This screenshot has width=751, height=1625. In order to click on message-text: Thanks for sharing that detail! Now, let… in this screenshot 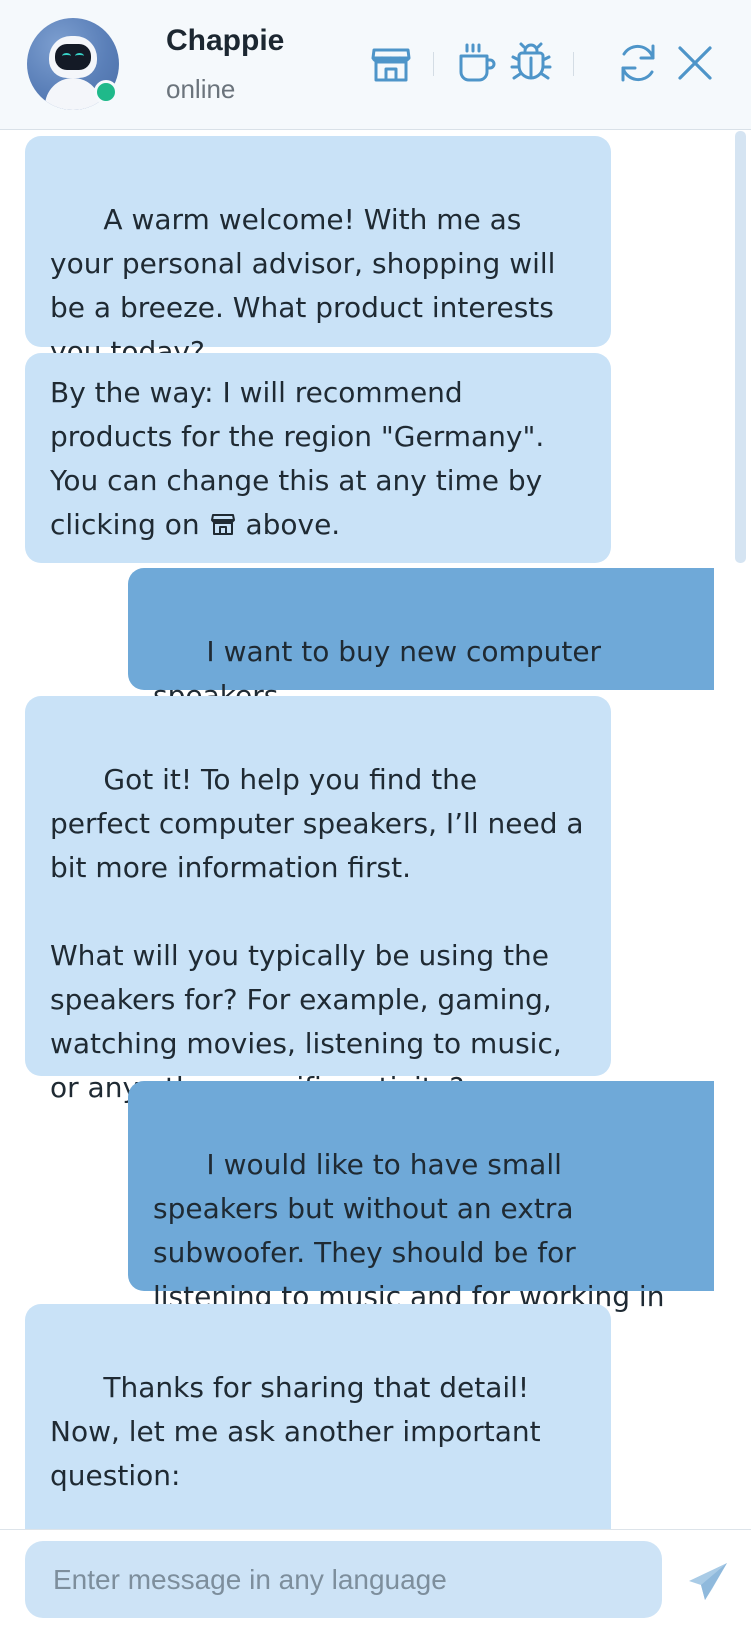, I will do `click(295, 1431)`.